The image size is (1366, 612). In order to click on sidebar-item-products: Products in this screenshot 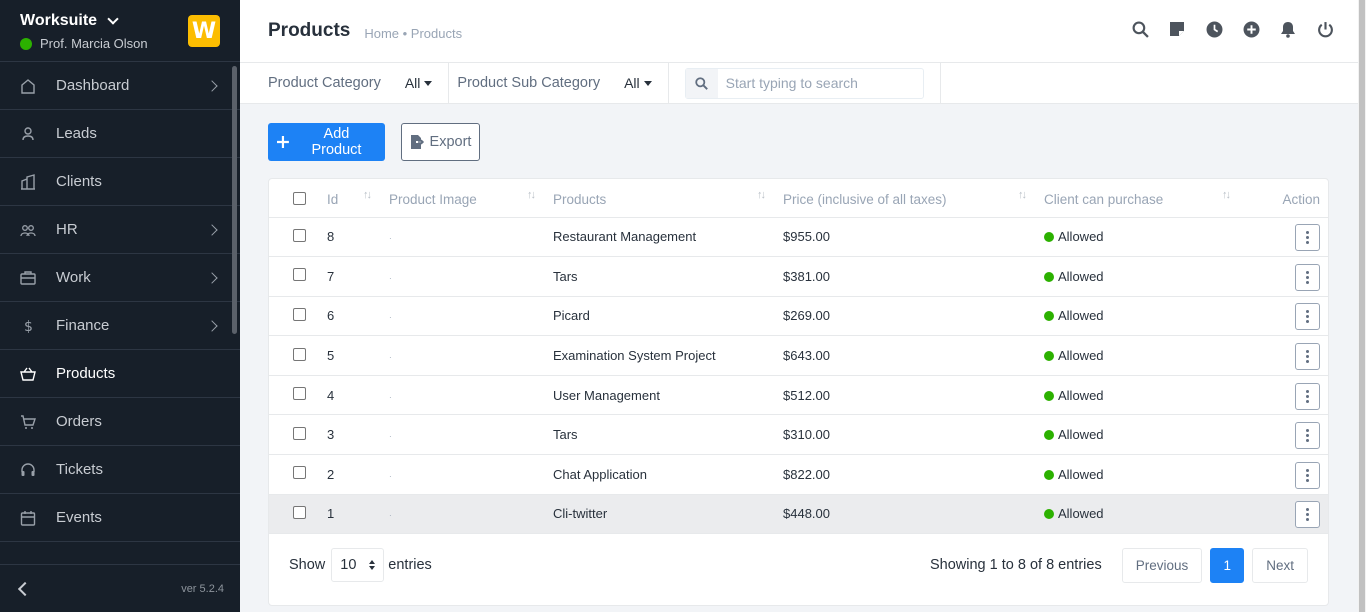, I will do `click(120, 374)`.